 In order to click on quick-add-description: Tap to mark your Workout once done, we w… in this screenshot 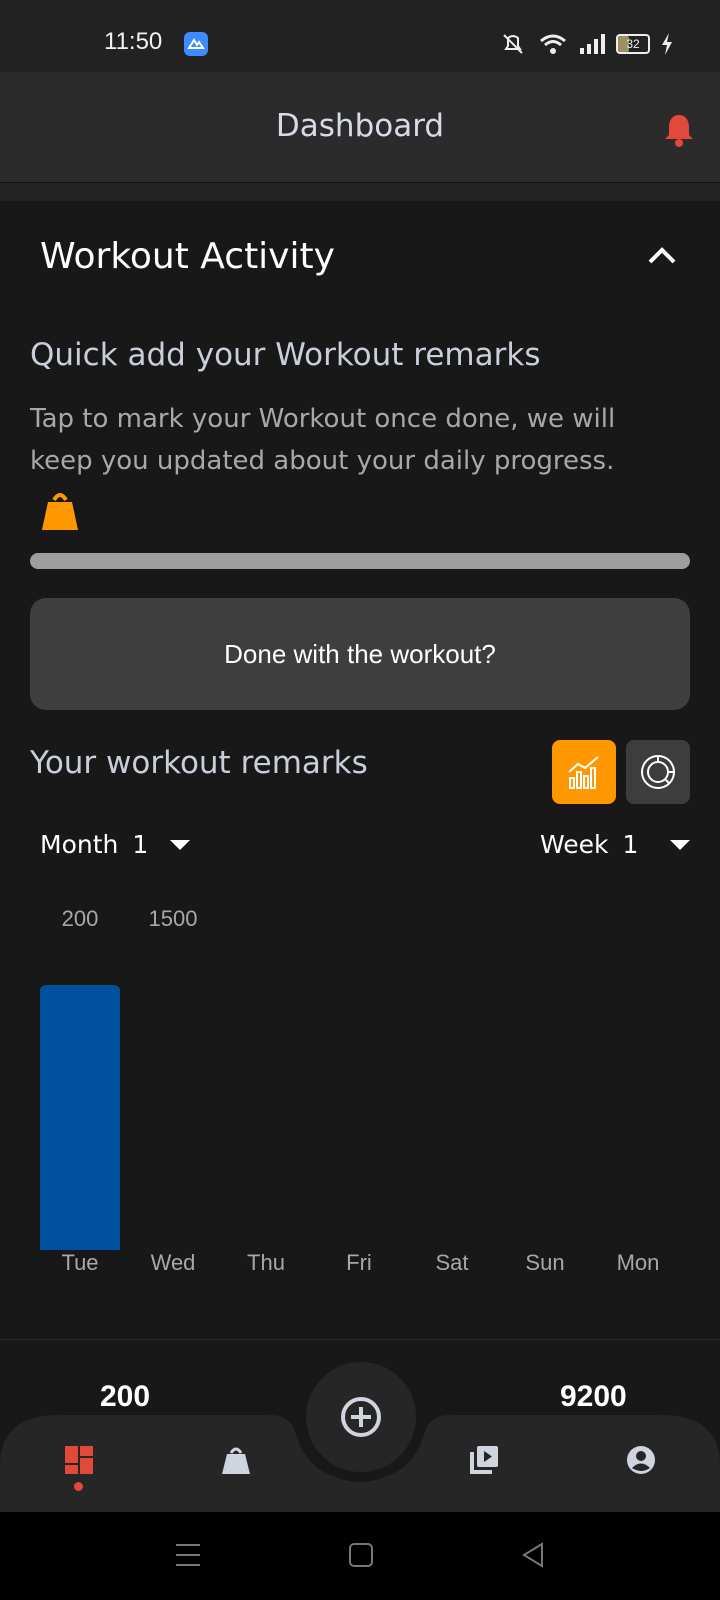, I will do `click(323, 440)`.